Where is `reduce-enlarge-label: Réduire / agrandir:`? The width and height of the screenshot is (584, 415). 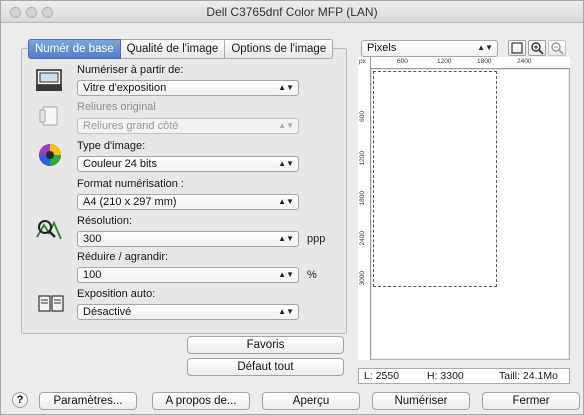 reduce-enlarge-label: Réduire / agrandir: is located at coordinates (123, 257).